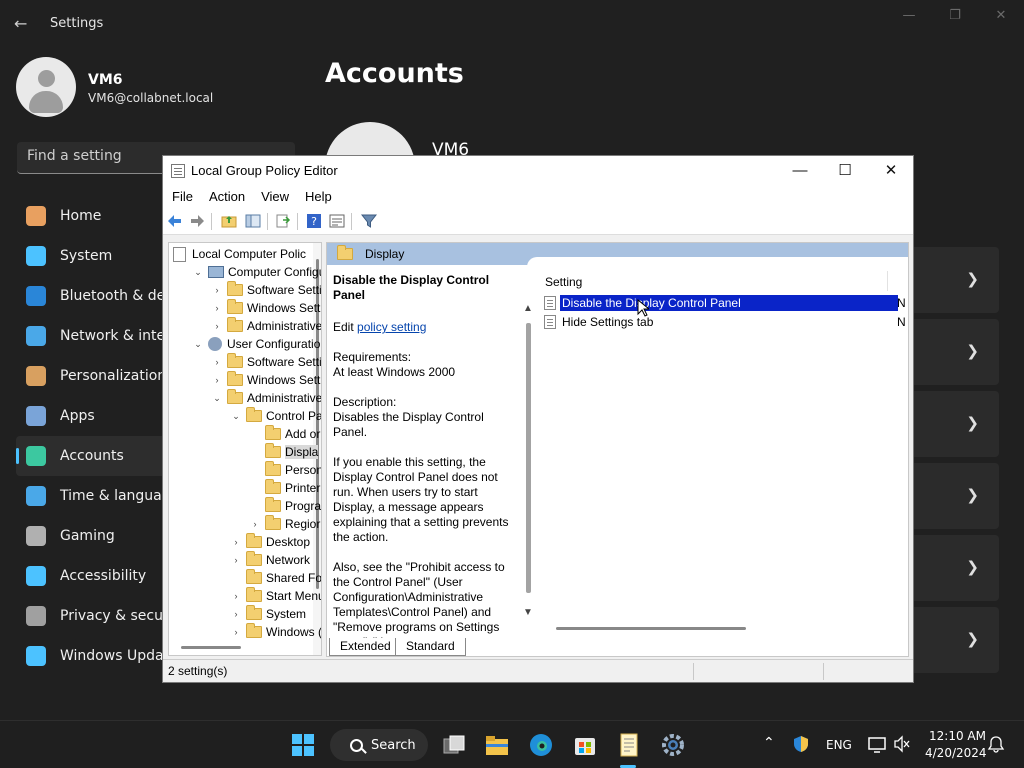 This screenshot has height=768, width=1024. I want to click on sidebar-item-accessibility: Accessibility, so click(96, 576).